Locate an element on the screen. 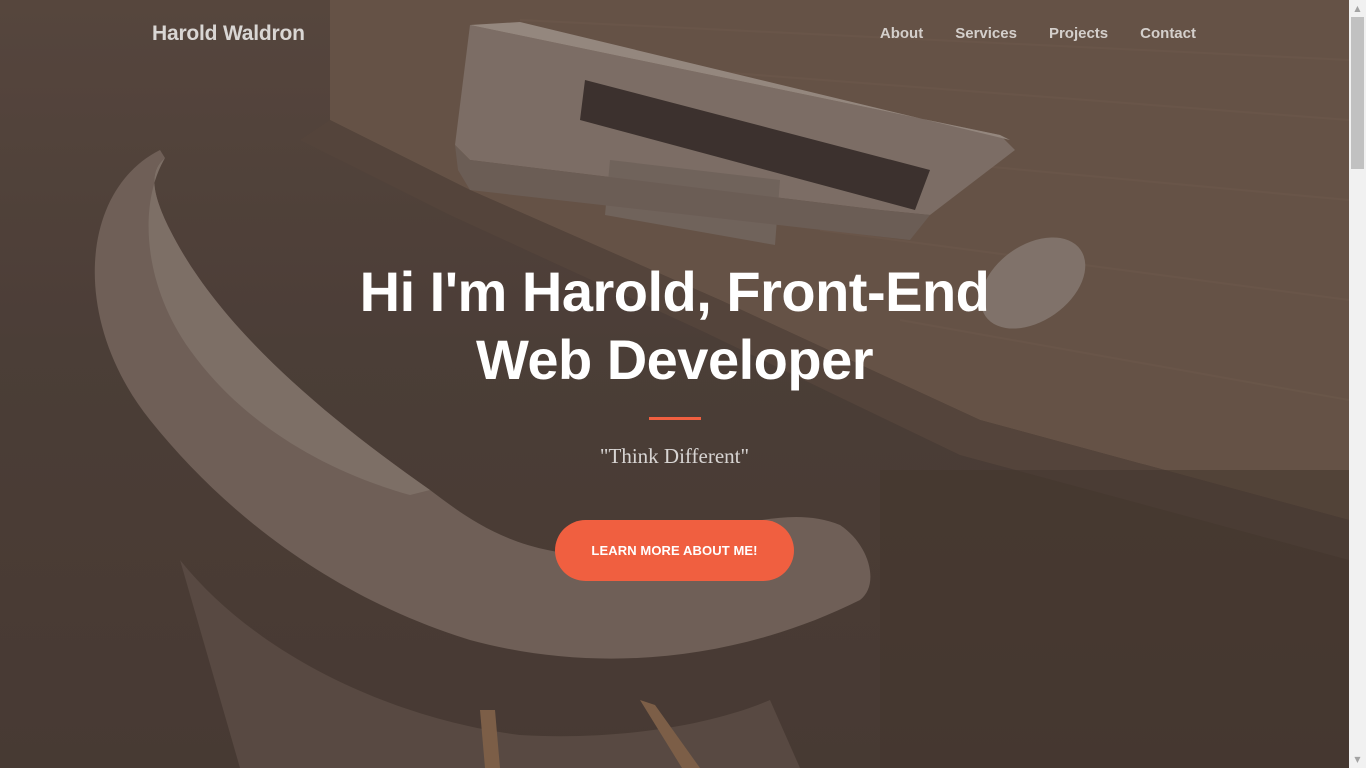 The height and width of the screenshot is (768, 1366). nav-link-services: Services is located at coordinates (986, 33).